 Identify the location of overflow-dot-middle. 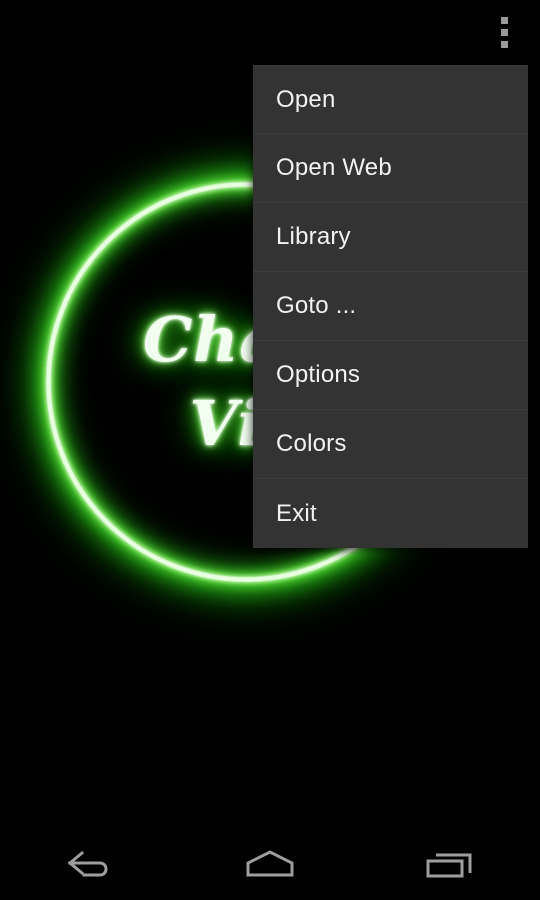
(504, 32).